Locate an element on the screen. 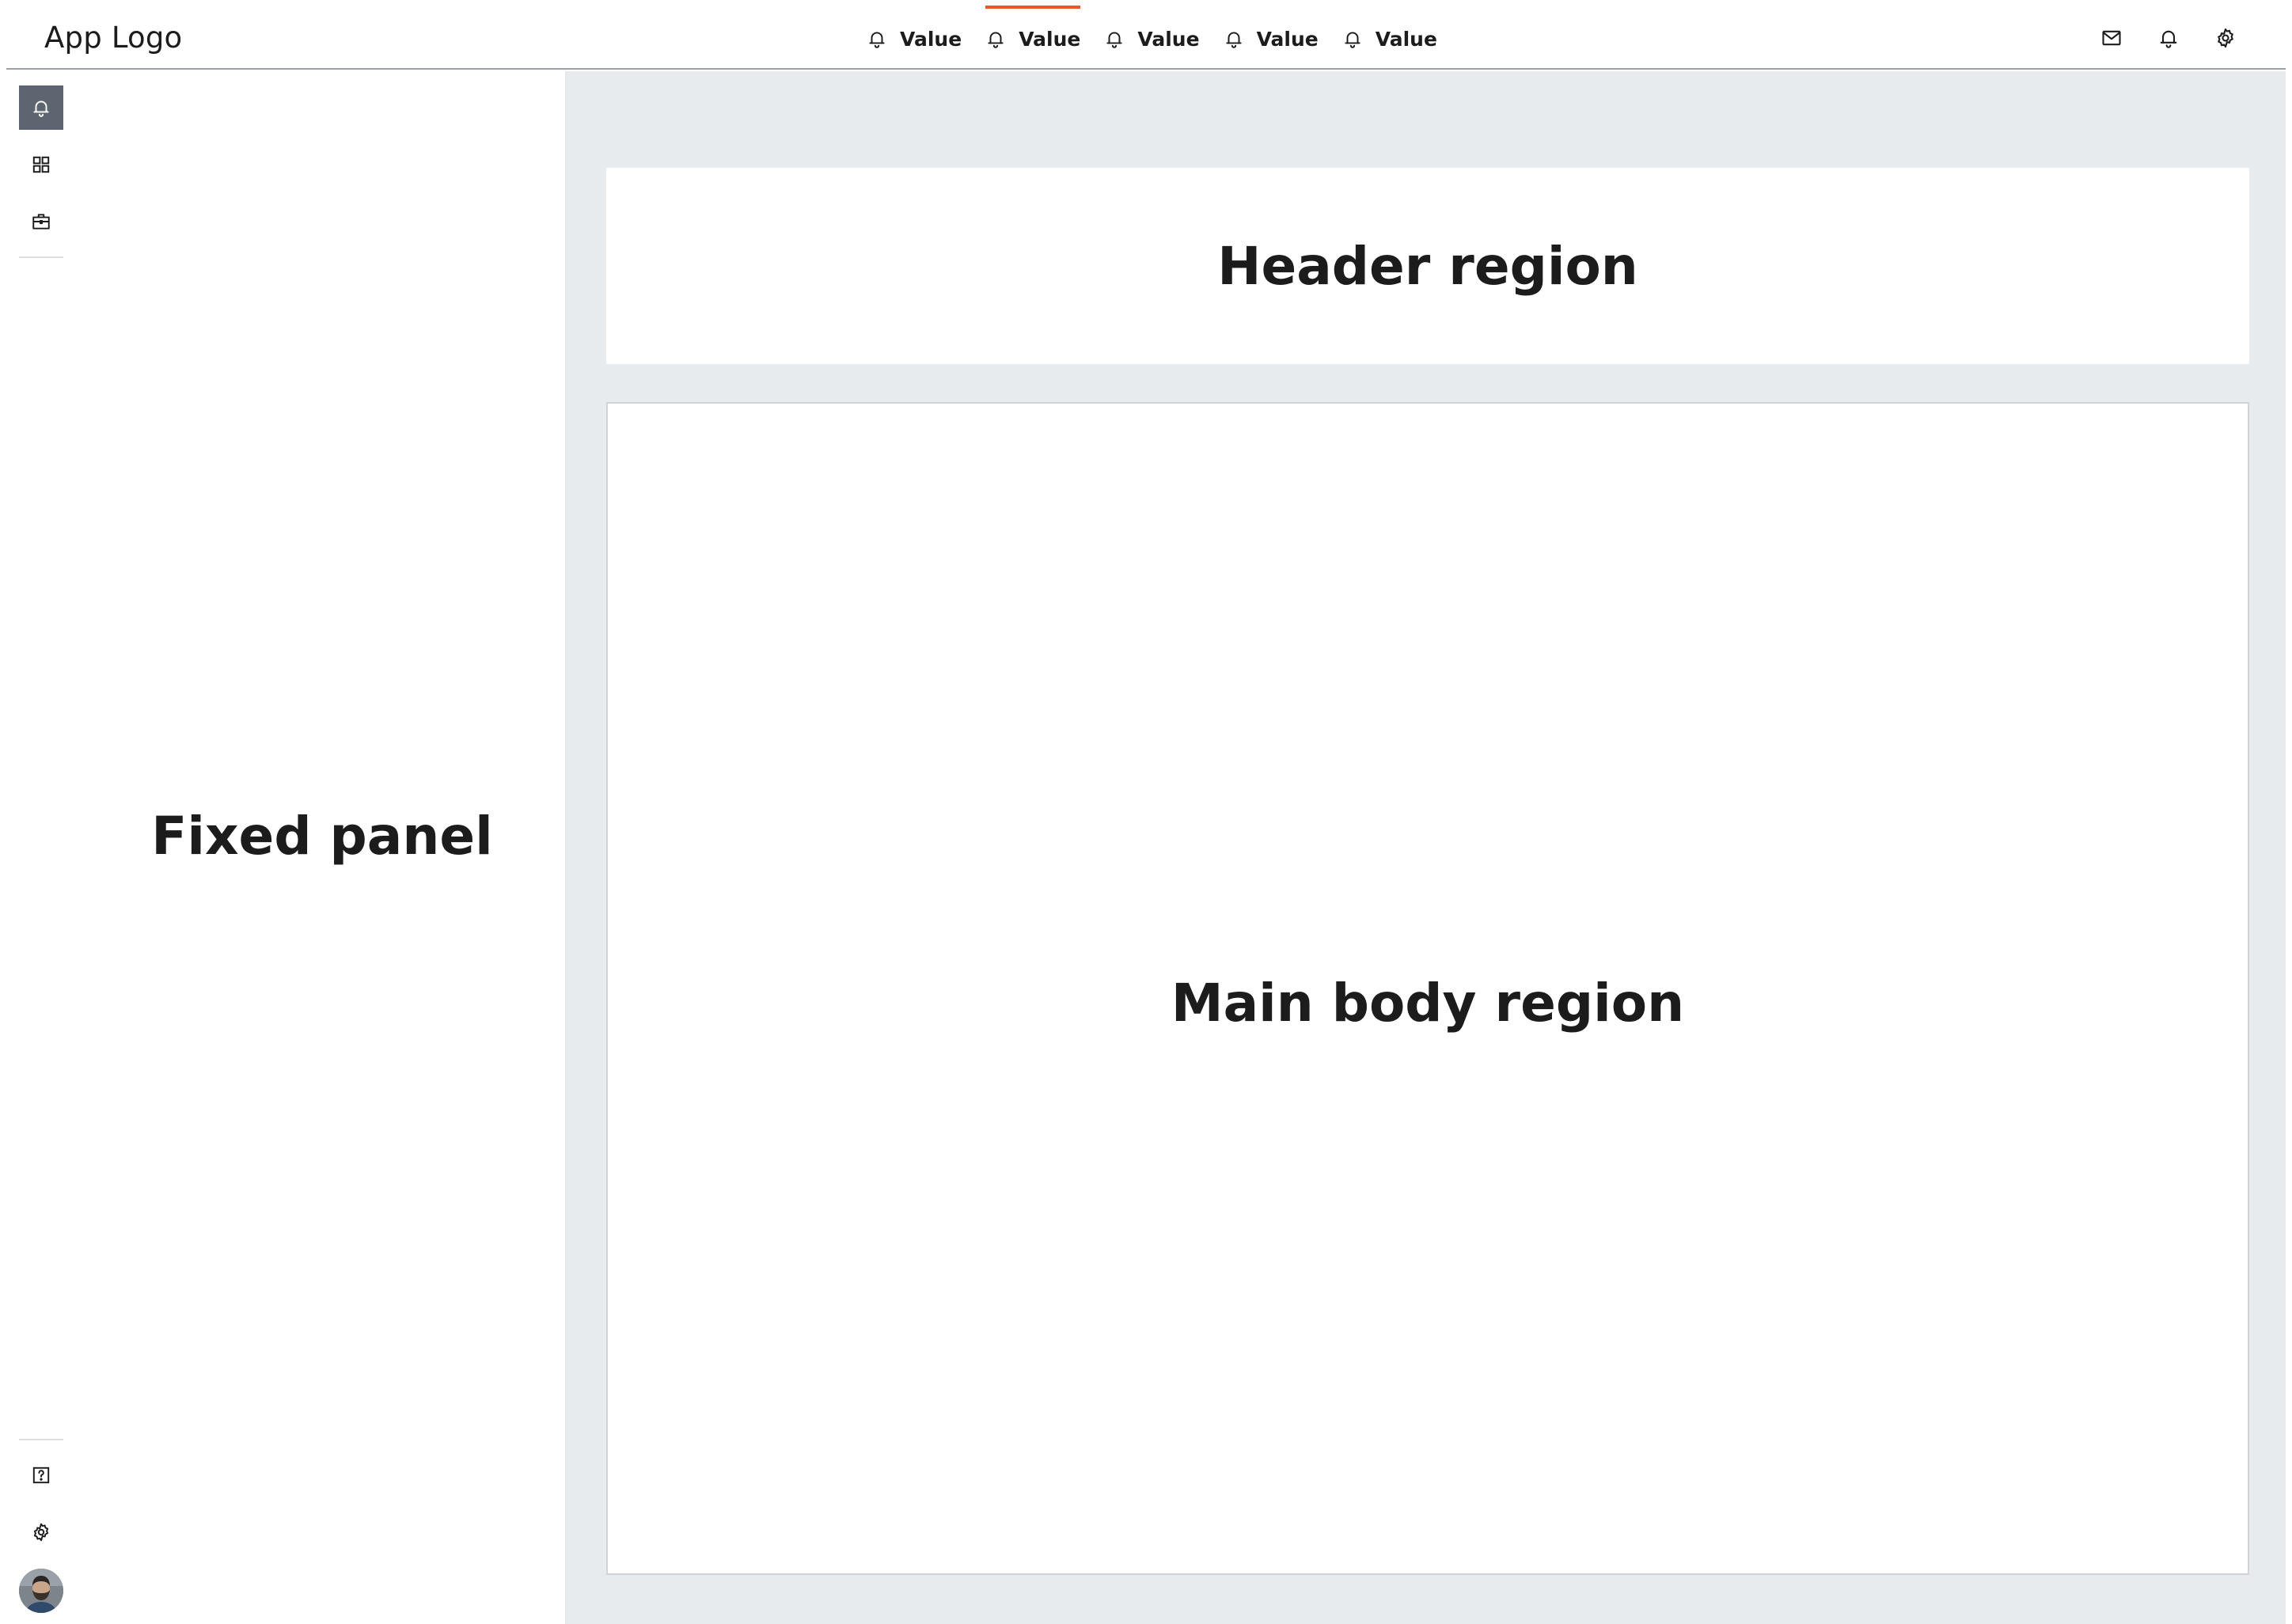  top-actions is located at coordinates (2155, 38).